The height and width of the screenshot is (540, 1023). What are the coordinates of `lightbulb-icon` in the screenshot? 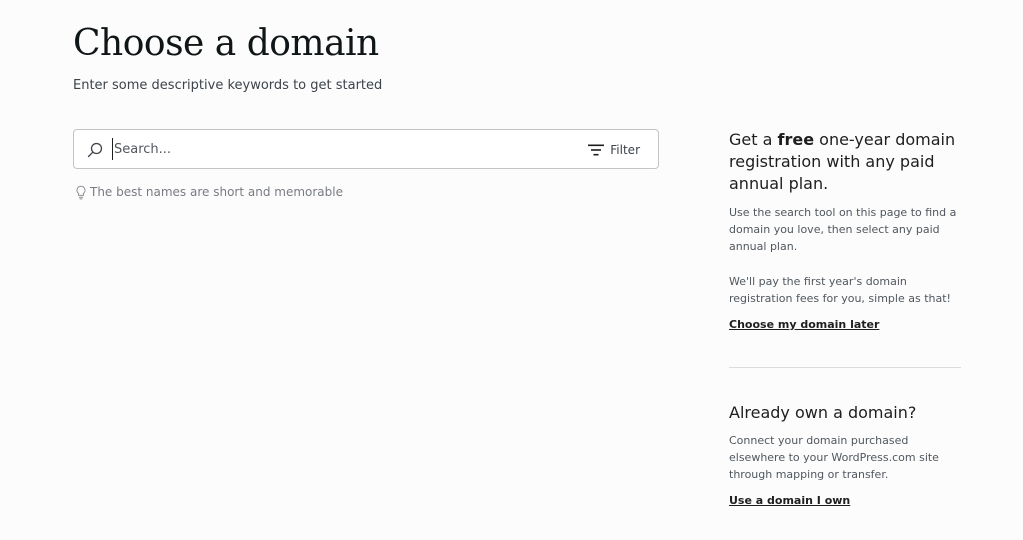 It's located at (81, 192).